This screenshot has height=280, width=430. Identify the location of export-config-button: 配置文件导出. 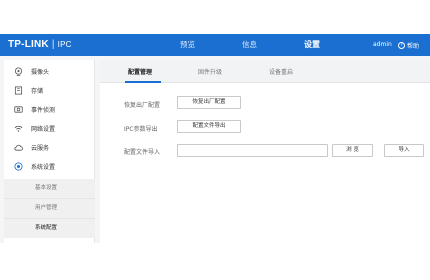
(209, 126).